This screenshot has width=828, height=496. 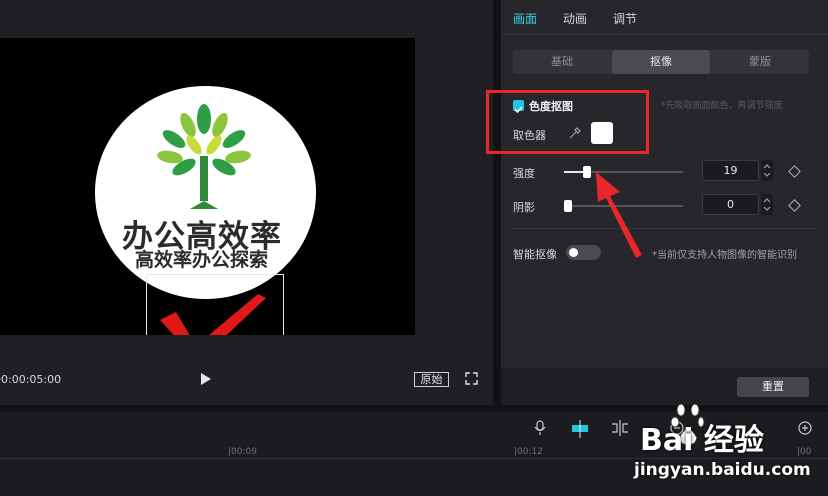 What do you see at coordinates (619, 215) in the screenshot?
I see `annotation-arrow-icon` at bounding box center [619, 215].